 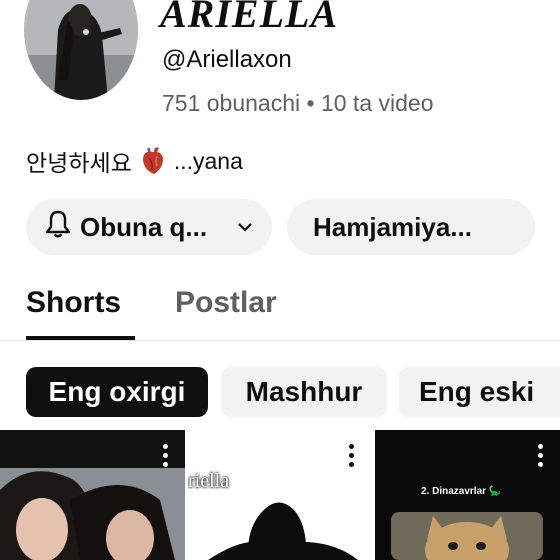 I want to click on tab-posts: Postlar, so click(x=226, y=303).